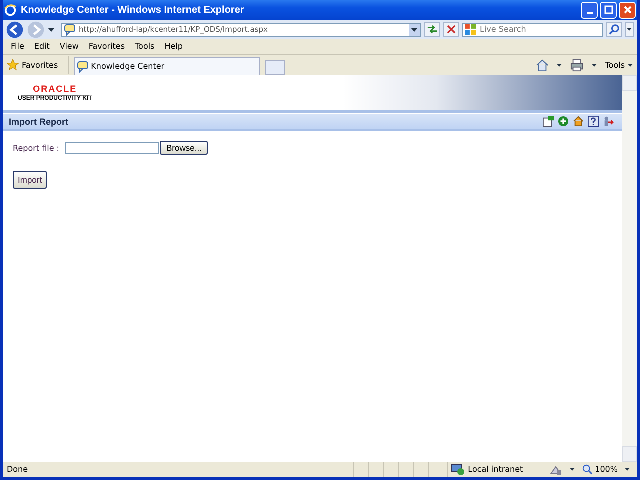  What do you see at coordinates (112, 148) in the screenshot?
I see `file-path-field` at bounding box center [112, 148].